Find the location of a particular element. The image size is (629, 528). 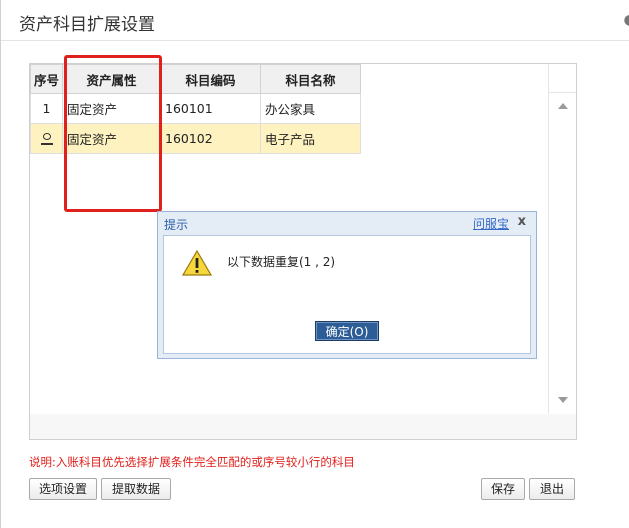

col-header-index: 序号 is located at coordinates (46, 79).